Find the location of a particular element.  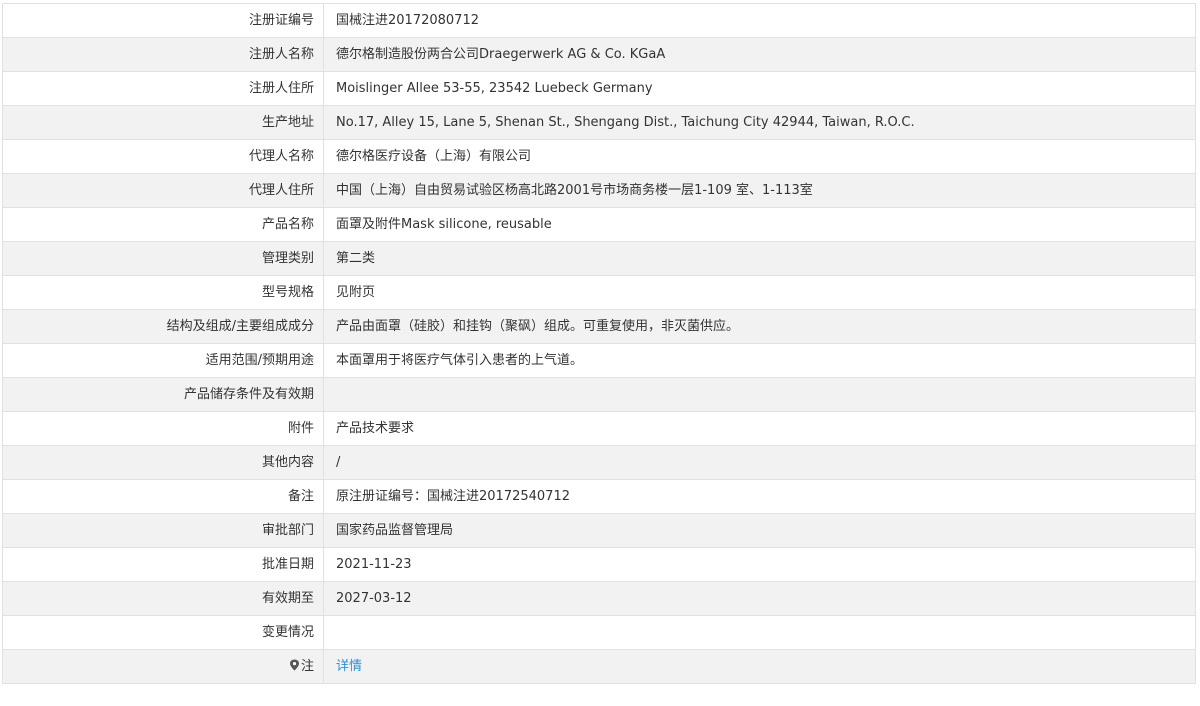

row-label: 注册人住所 is located at coordinates (163, 88).